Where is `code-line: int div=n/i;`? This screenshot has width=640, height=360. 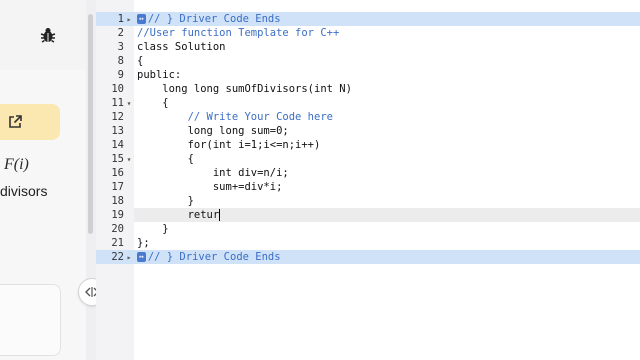 code-line: int div=n/i; is located at coordinates (387, 173).